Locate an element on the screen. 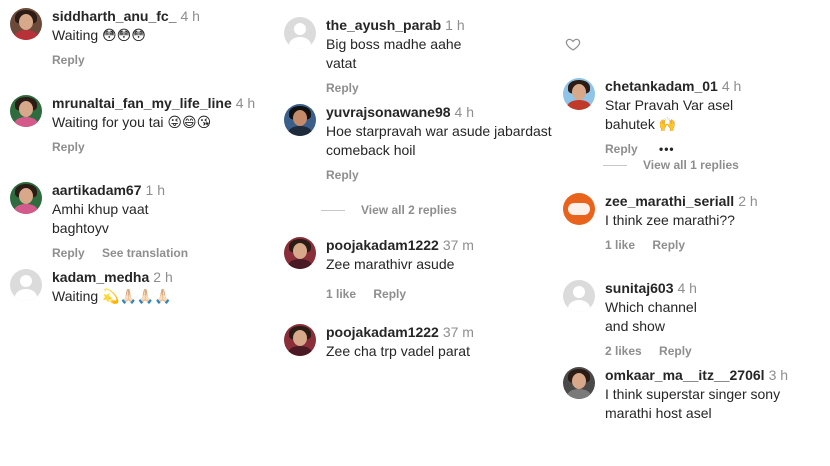 The image size is (830, 466). username: kadam_medha is located at coordinates (100, 277).